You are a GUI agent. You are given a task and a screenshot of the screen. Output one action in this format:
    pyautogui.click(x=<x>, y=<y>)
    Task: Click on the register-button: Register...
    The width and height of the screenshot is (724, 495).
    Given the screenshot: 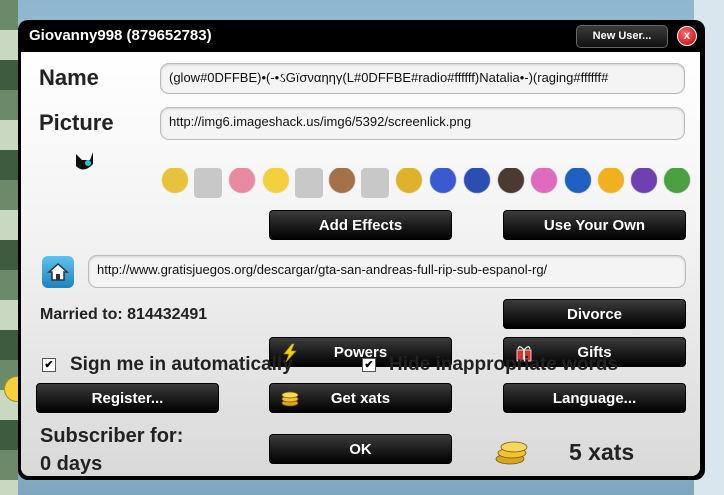 What is the action you would take?
    pyautogui.click(x=127, y=398)
    